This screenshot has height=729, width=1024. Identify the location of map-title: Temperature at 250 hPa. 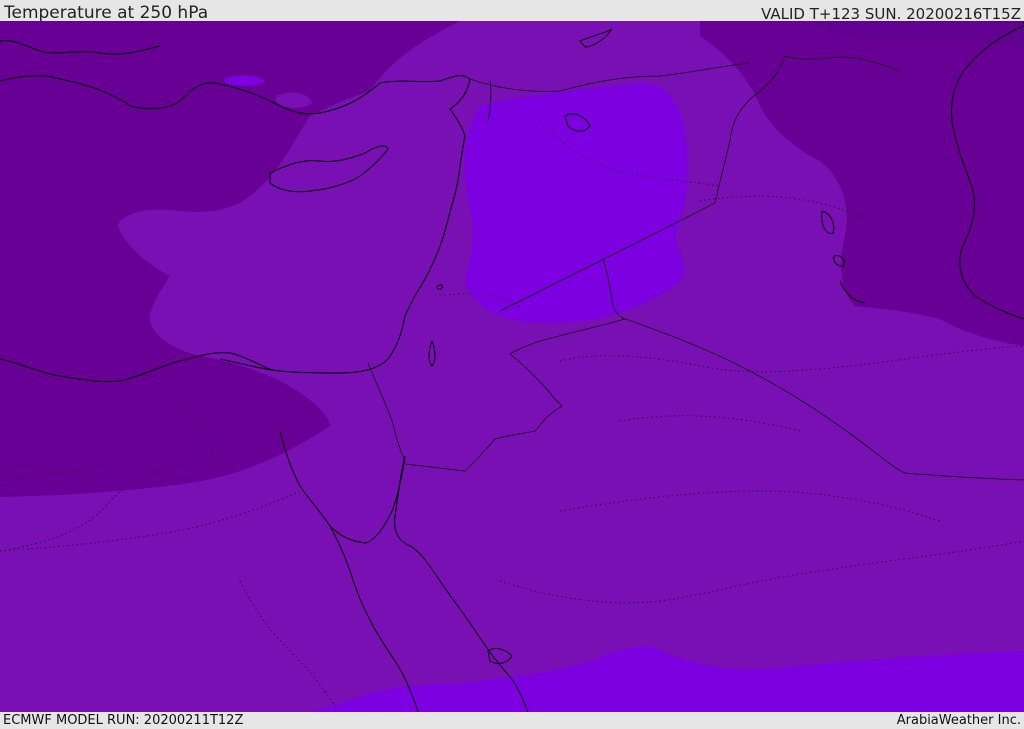
(106, 13).